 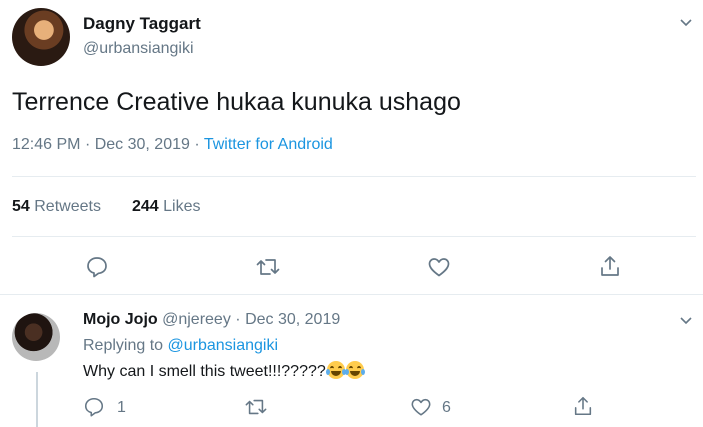 What do you see at coordinates (142, 144) in the screenshot?
I see `tweet-date: Dec 30, 2019` at bounding box center [142, 144].